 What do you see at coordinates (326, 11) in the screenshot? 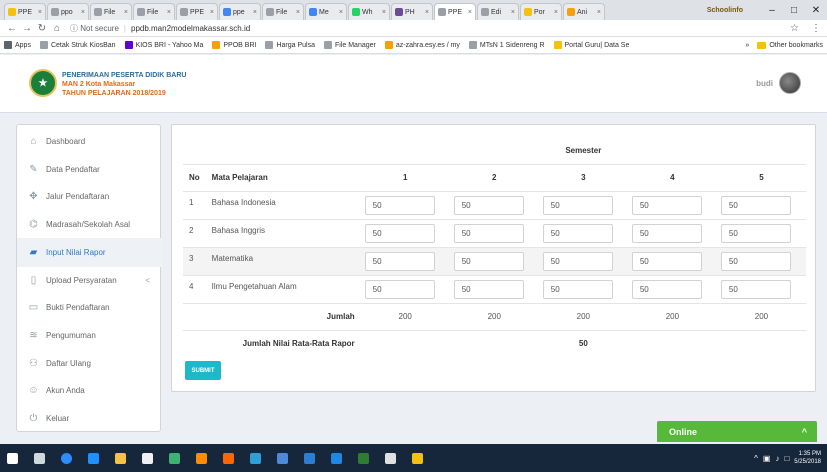
I see `browser-tab: Me ×` at bounding box center [326, 11].